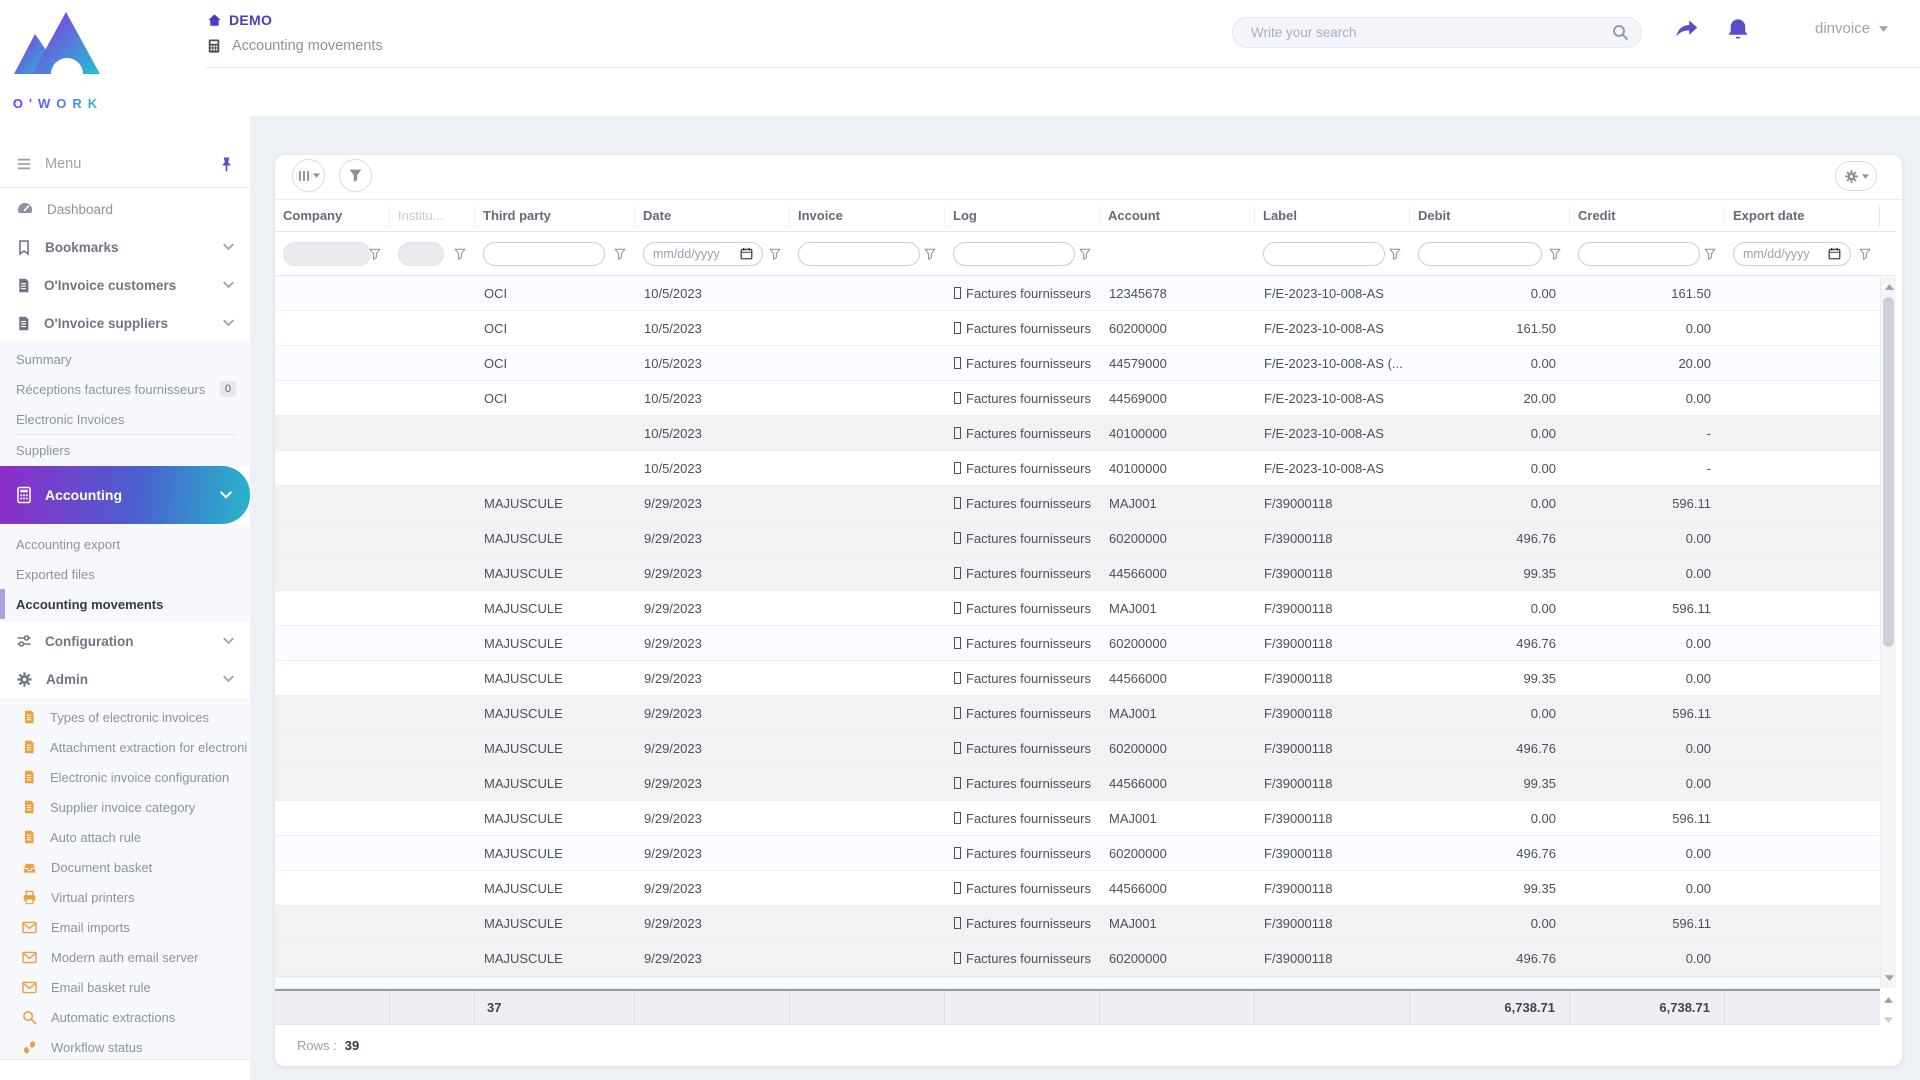 The width and height of the screenshot is (1920, 1080). What do you see at coordinates (1490, 215) in the screenshot?
I see `column-header-debit: Debit` at bounding box center [1490, 215].